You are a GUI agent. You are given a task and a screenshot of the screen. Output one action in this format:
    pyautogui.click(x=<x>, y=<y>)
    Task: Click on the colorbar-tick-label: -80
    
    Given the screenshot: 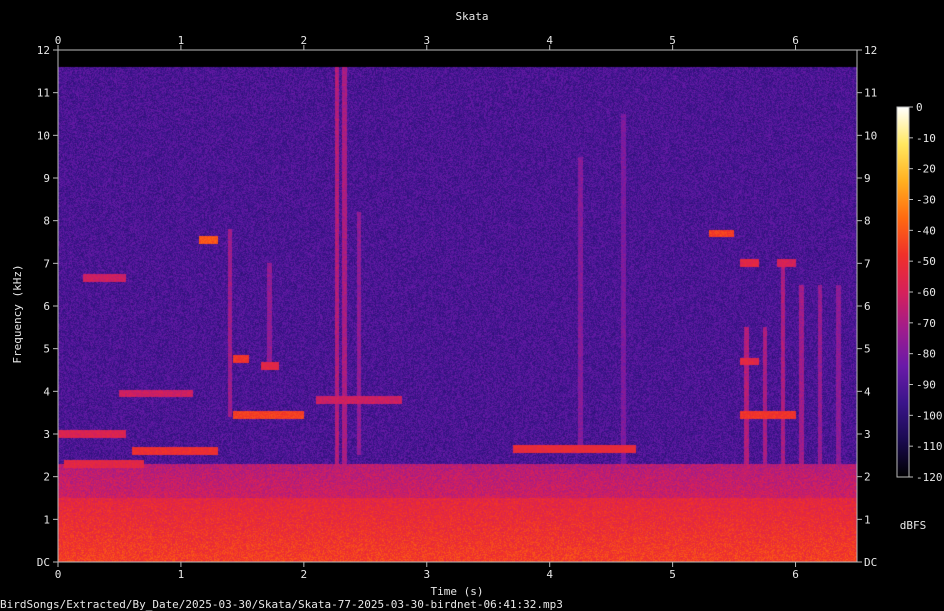 What is the action you would take?
    pyautogui.click(x=926, y=354)
    